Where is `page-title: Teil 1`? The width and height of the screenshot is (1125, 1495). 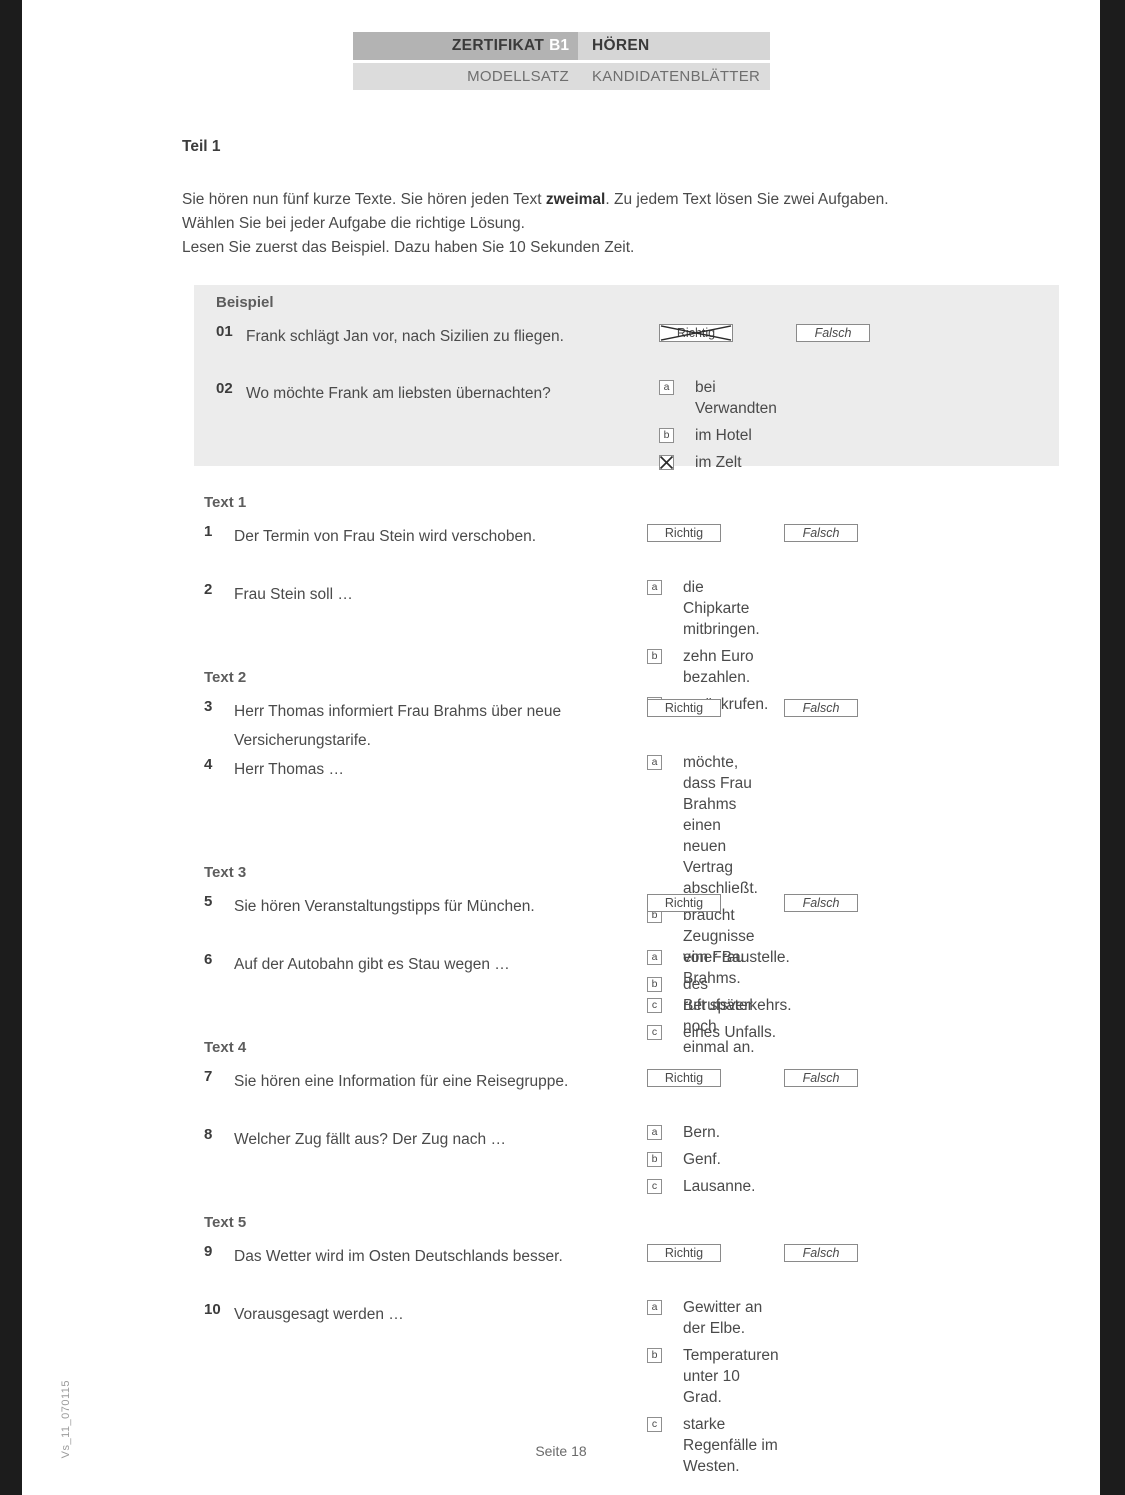 page-title: Teil 1 is located at coordinates (201, 146).